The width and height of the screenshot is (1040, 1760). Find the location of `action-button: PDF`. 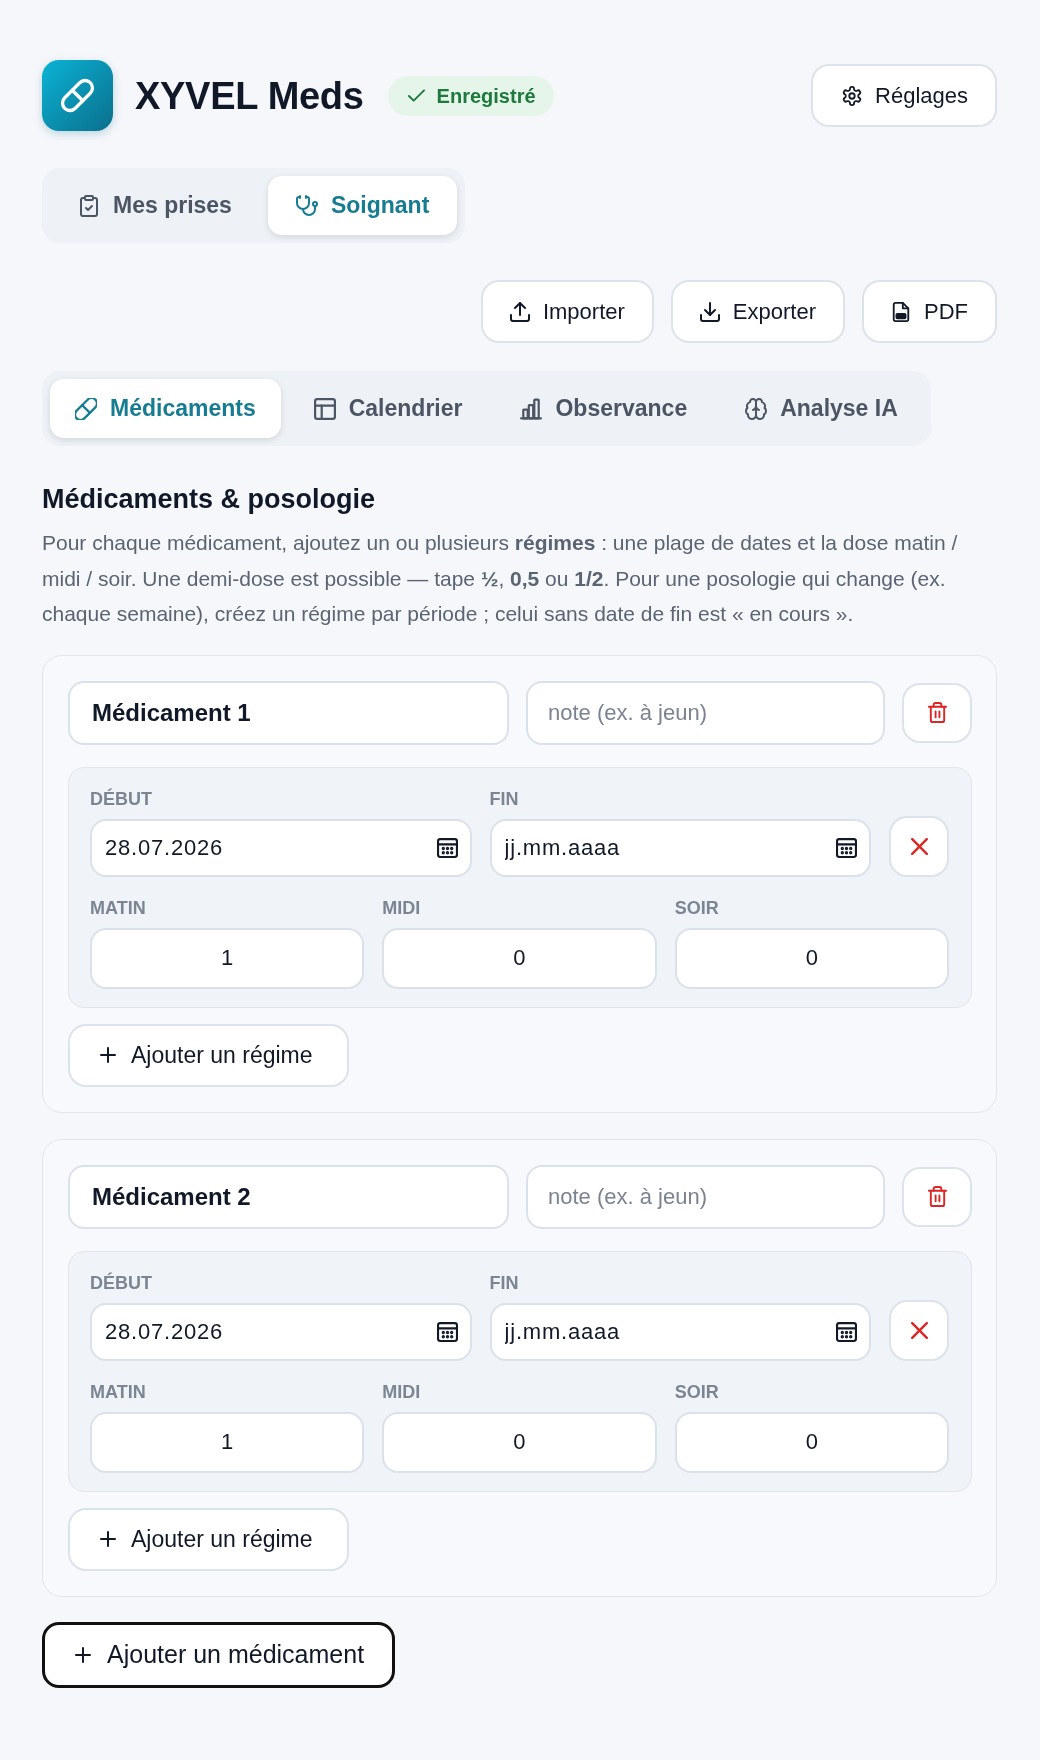

action-button: PDF is located at coordinates (929, 311).